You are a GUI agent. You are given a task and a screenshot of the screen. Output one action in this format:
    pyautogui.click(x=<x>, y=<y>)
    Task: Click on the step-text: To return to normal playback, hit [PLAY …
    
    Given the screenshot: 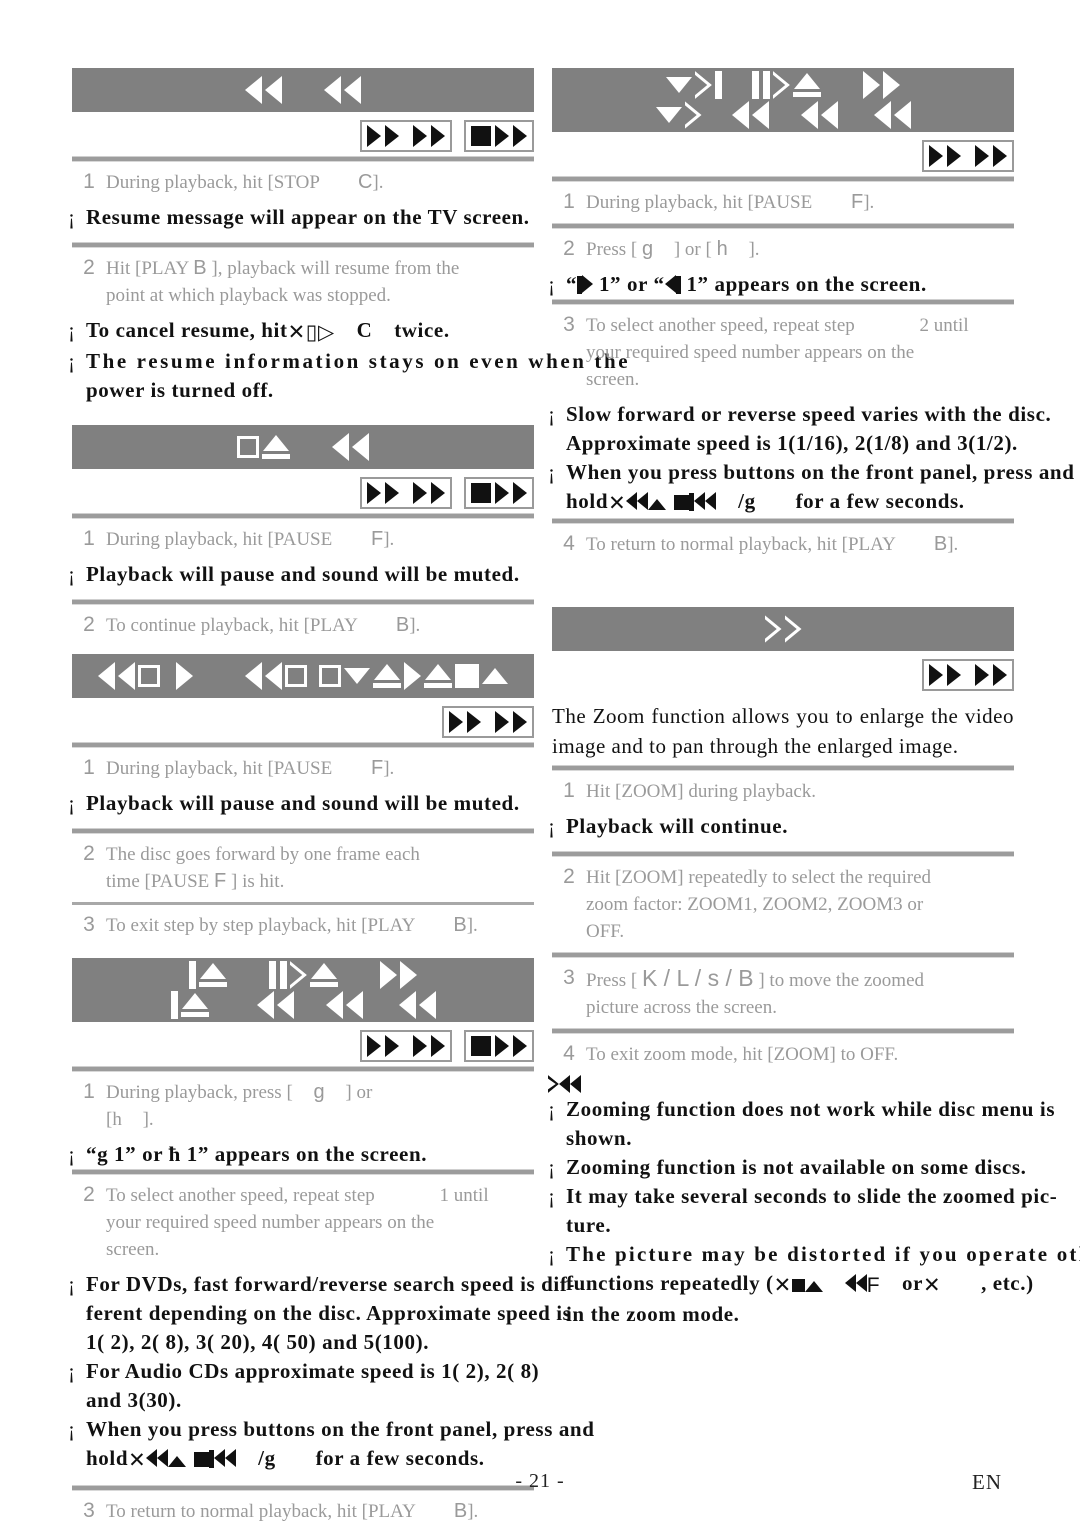 What is the action you would take?
    pyautogui.click(x=772, y=544)
    